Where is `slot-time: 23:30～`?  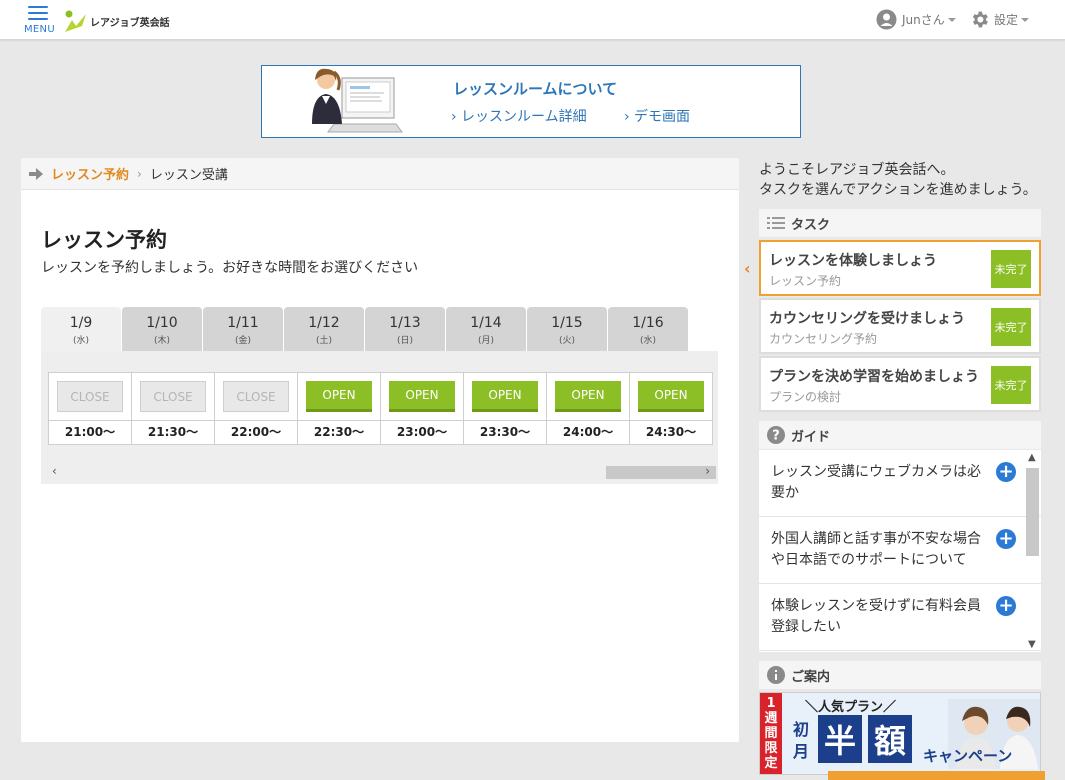 slot-time: 23:30～ is located at coordinates (505, 433).